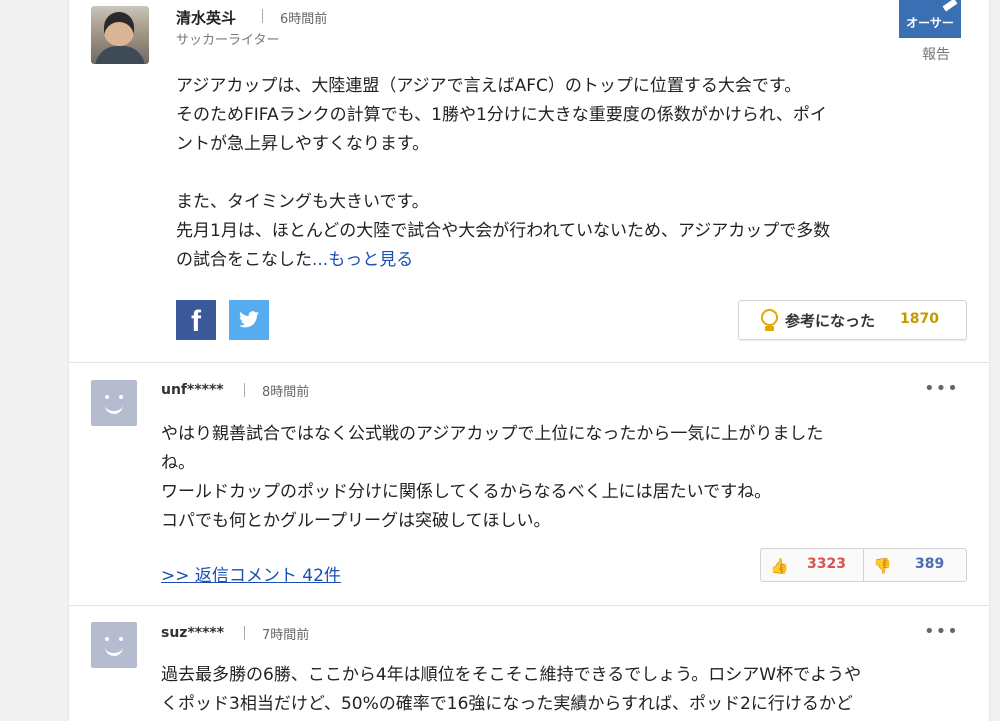  What do you see at coordinates (769, 317) in the screenshot?
I see `lightbulb-icon` at bounding box center [769, 317].